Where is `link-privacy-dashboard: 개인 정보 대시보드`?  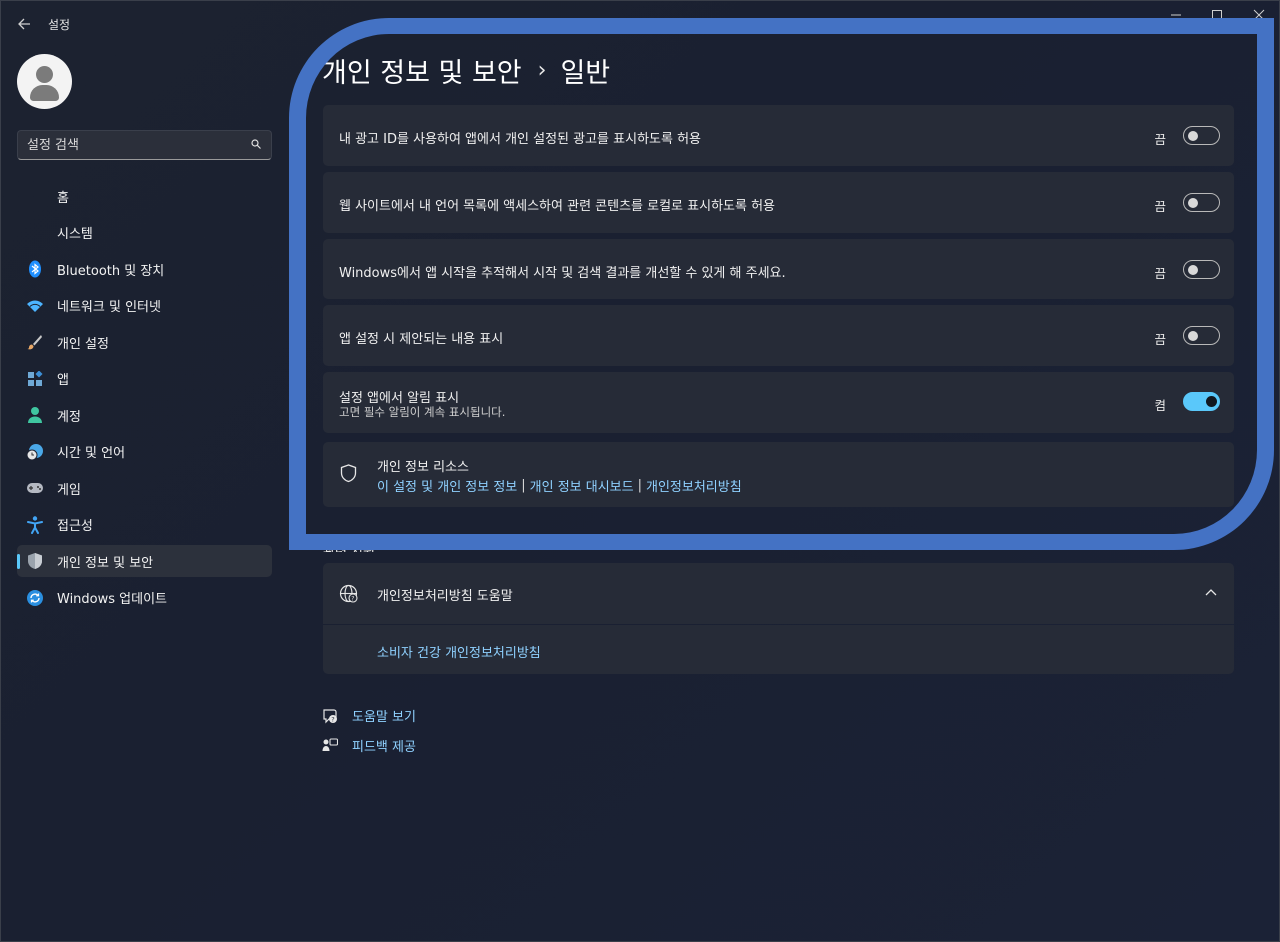 link-privacy-dashboard: 개인 정보 대시보드 is located at coordinates (582, 485).